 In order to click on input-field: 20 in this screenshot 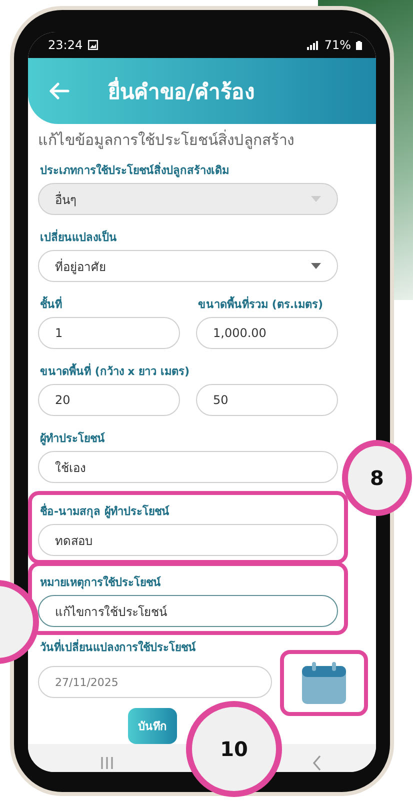, I will do `click(109, 400)`.